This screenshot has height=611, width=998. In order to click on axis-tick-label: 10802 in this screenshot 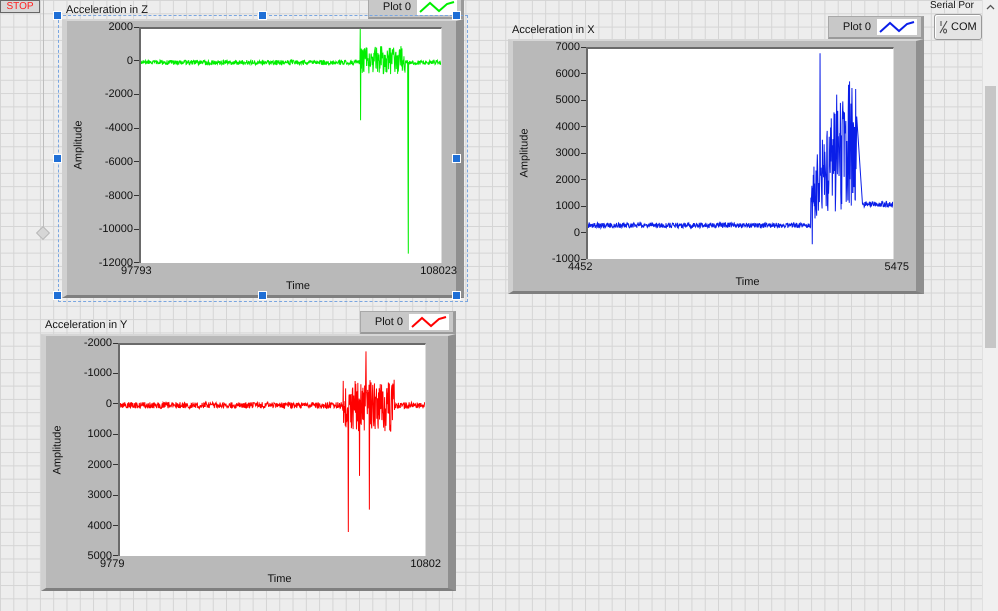, I will do `click(425, 564)`.